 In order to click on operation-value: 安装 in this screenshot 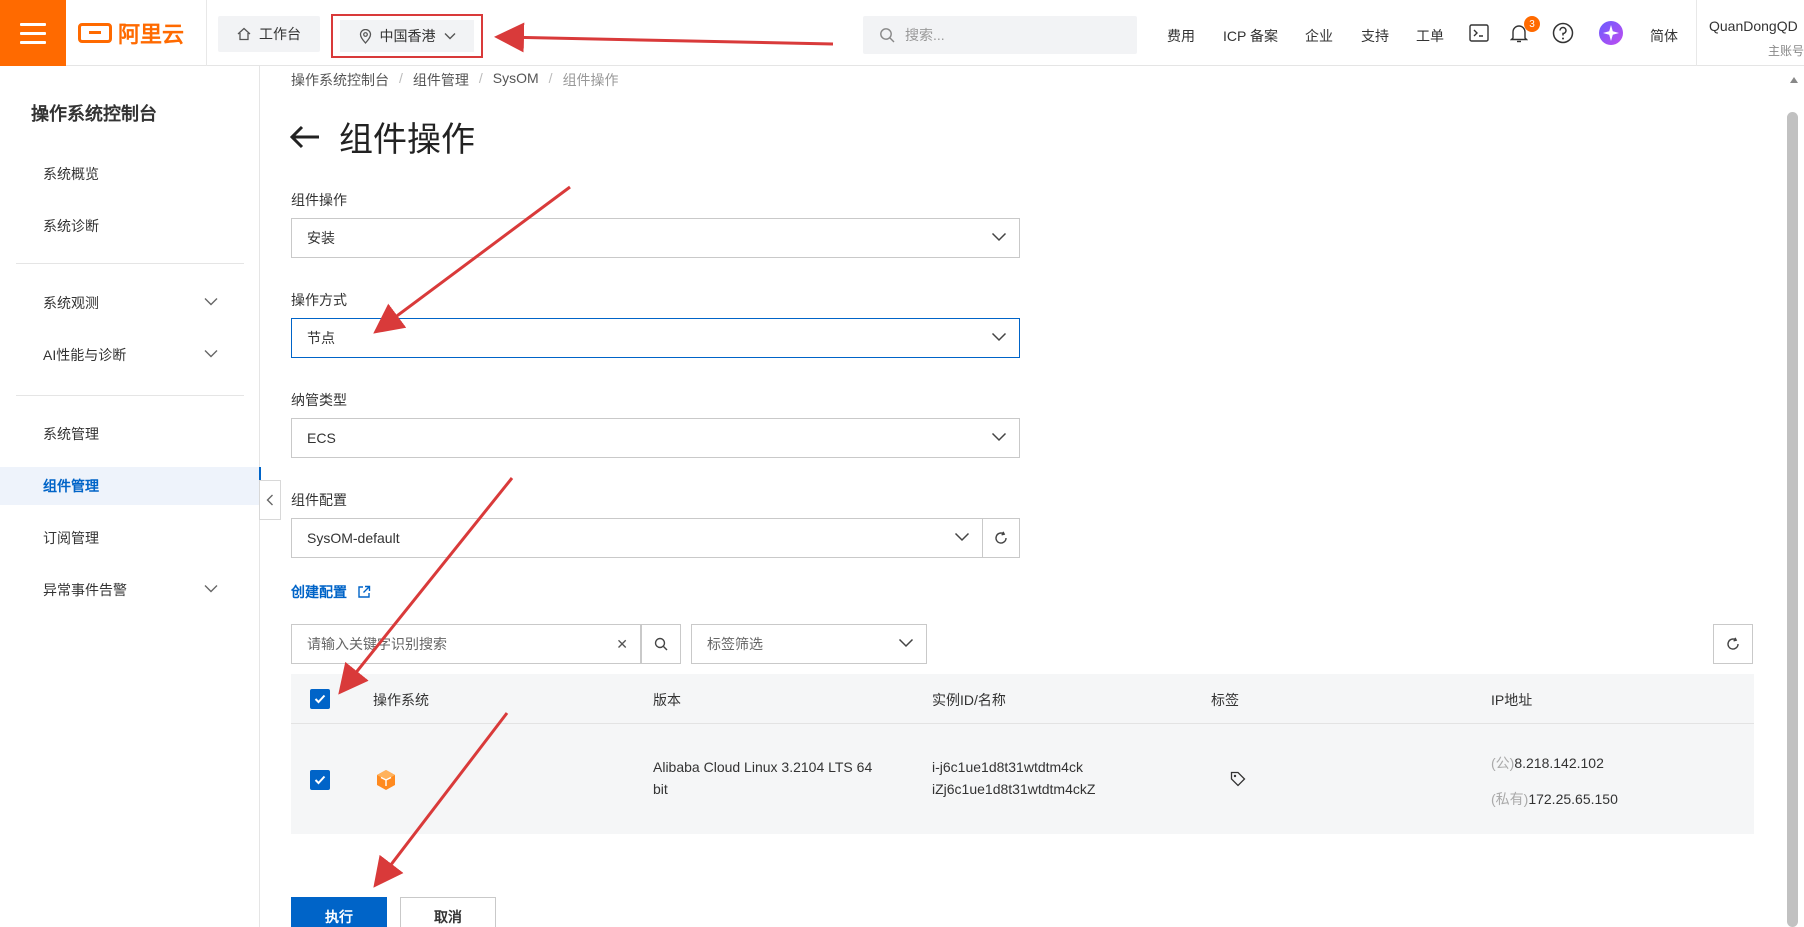, I will do `click(321, 238)`.